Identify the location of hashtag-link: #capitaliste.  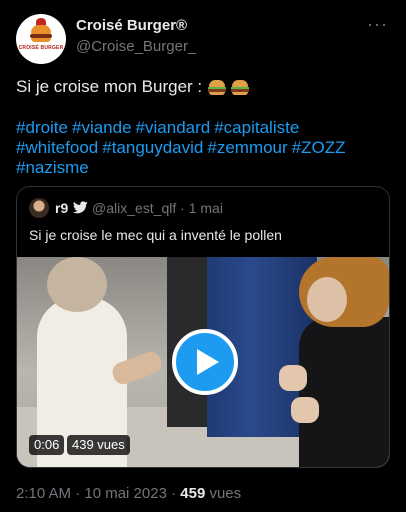
(256, 127).